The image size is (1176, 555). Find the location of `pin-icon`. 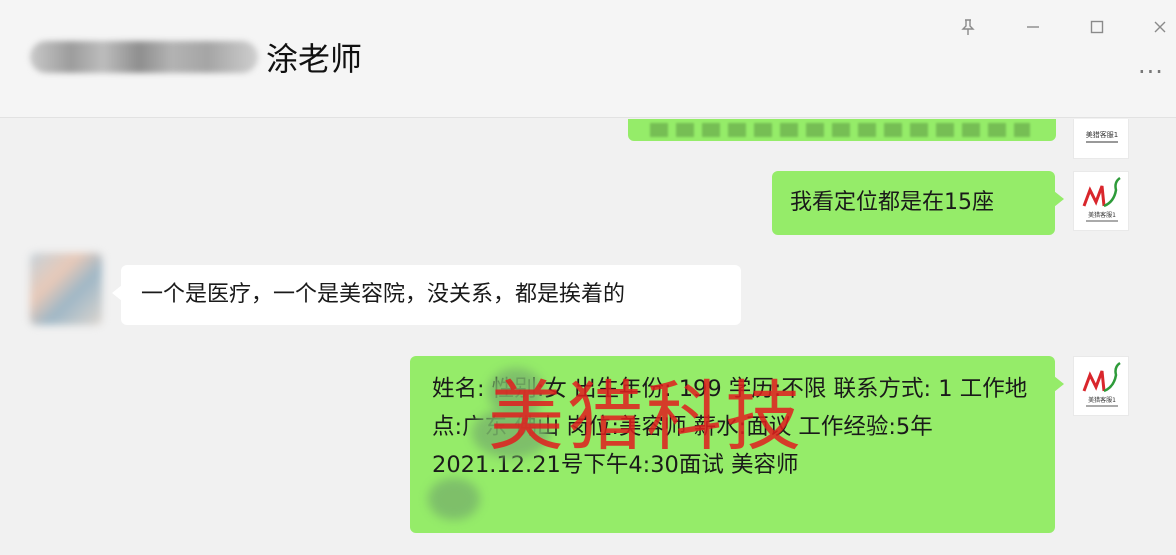

pin-icon is located at coordinates (968, 27).